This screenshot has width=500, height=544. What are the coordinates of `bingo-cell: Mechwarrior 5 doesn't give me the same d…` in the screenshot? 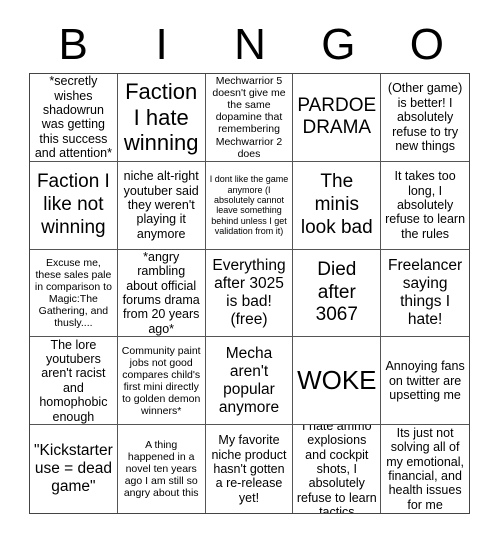 It's located at (249, 118).